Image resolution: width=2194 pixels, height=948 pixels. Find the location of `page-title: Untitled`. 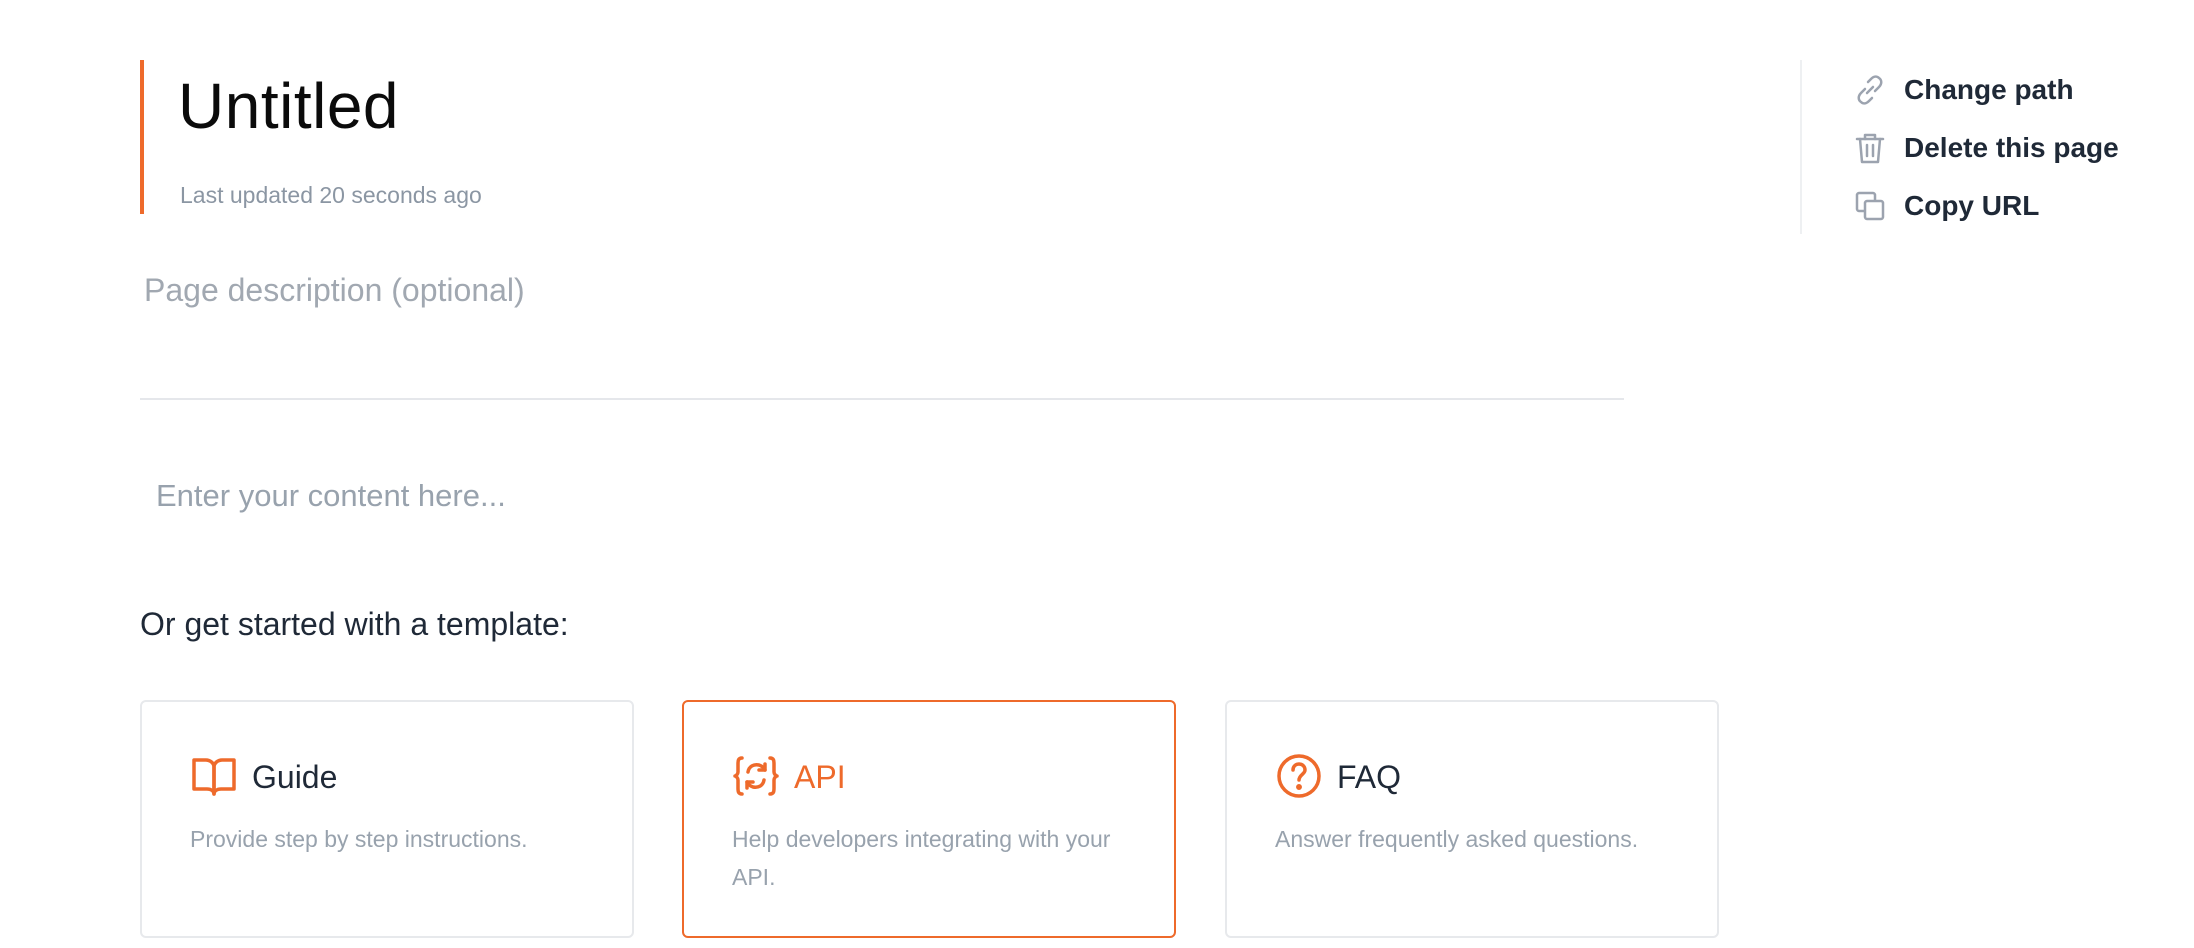

page-title: Untitled is located at coordinates (288, 106).